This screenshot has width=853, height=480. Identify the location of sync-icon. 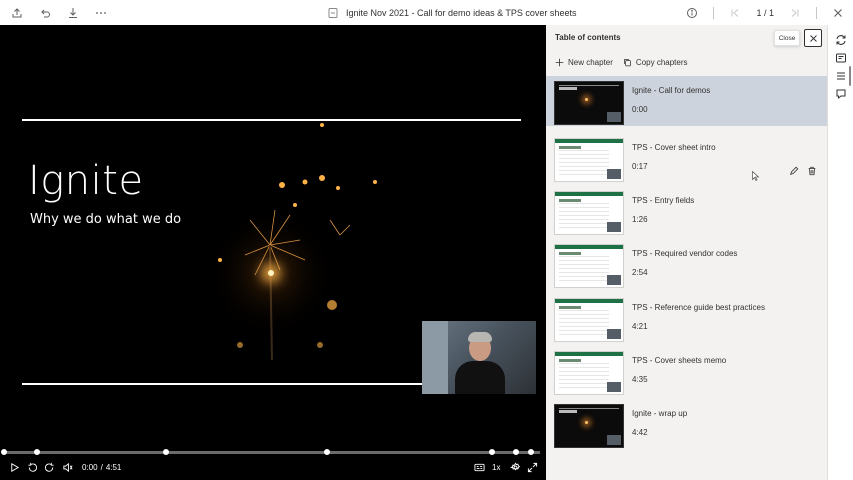
(841, 39).